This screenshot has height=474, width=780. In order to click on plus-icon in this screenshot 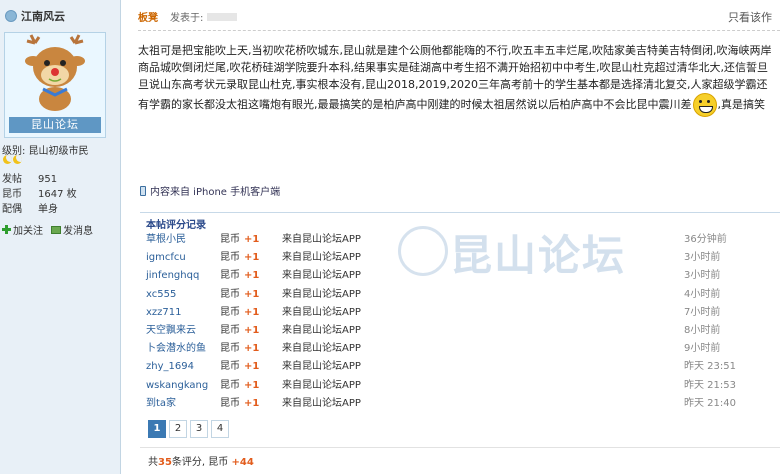, I will do `click(6, 229)`.